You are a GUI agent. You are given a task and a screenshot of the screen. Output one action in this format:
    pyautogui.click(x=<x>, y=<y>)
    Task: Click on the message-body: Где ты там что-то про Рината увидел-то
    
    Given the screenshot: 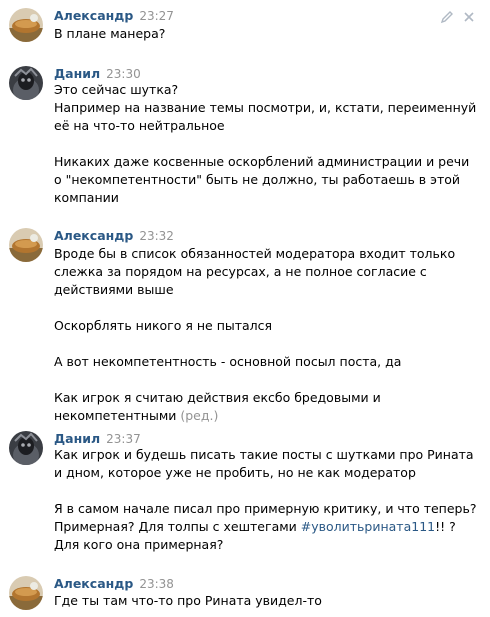 What is the action you would take?
    pyautogui.click(x=268, y=601)
    